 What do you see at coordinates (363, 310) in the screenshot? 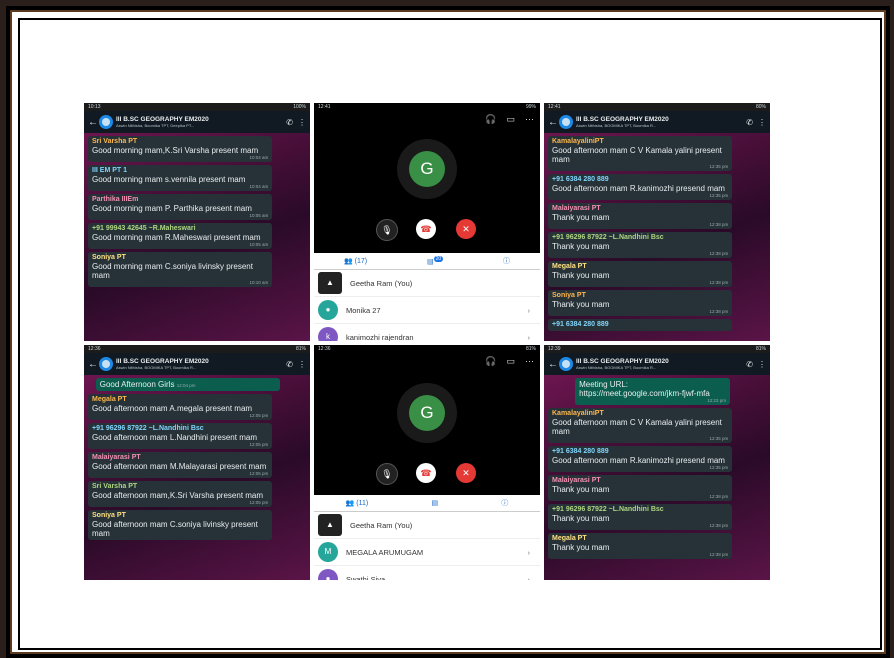
I see `participant-name: Monika 27` at bounding box center [363, 310].